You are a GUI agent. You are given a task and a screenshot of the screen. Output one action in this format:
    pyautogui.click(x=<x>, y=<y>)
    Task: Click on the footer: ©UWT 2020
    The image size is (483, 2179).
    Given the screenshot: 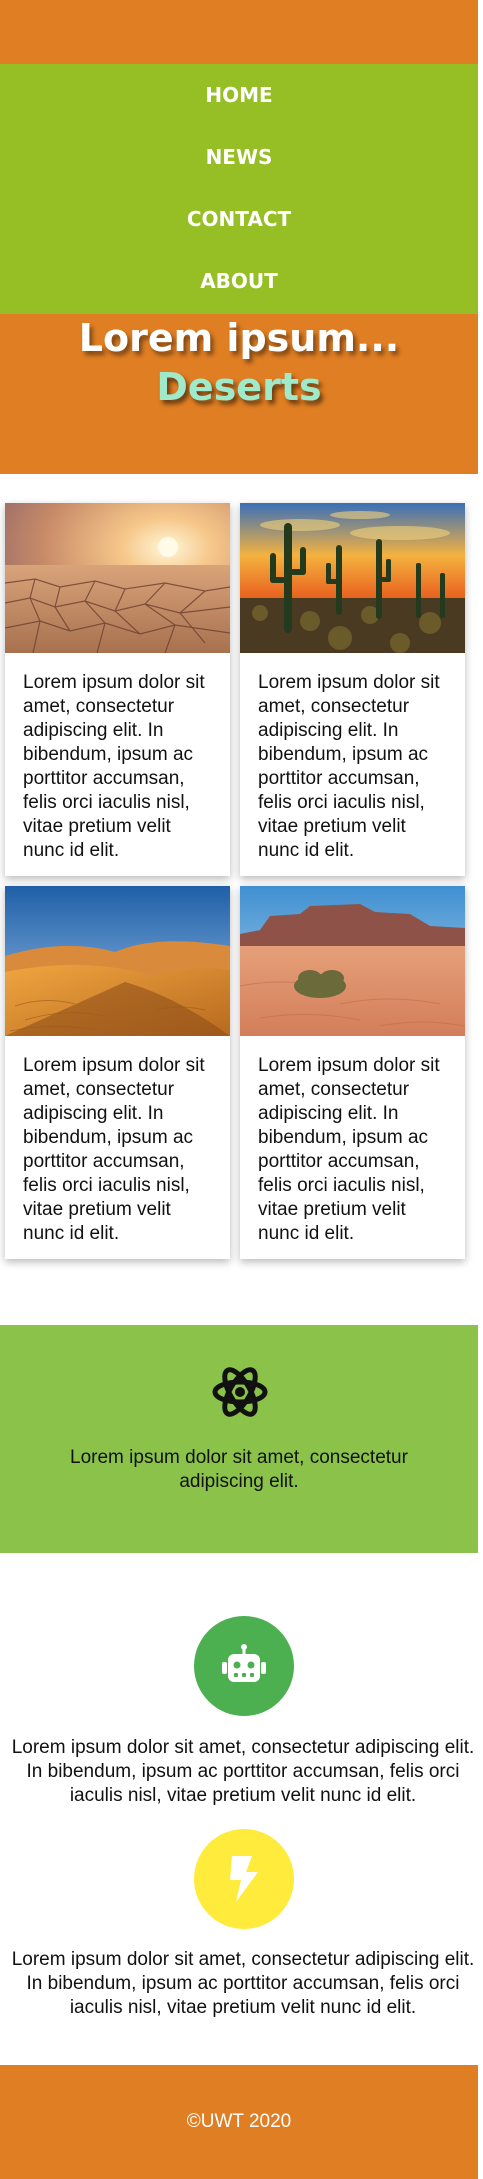 What is the action you would take?
    pyautogui.click(x=239, y=2122)
    